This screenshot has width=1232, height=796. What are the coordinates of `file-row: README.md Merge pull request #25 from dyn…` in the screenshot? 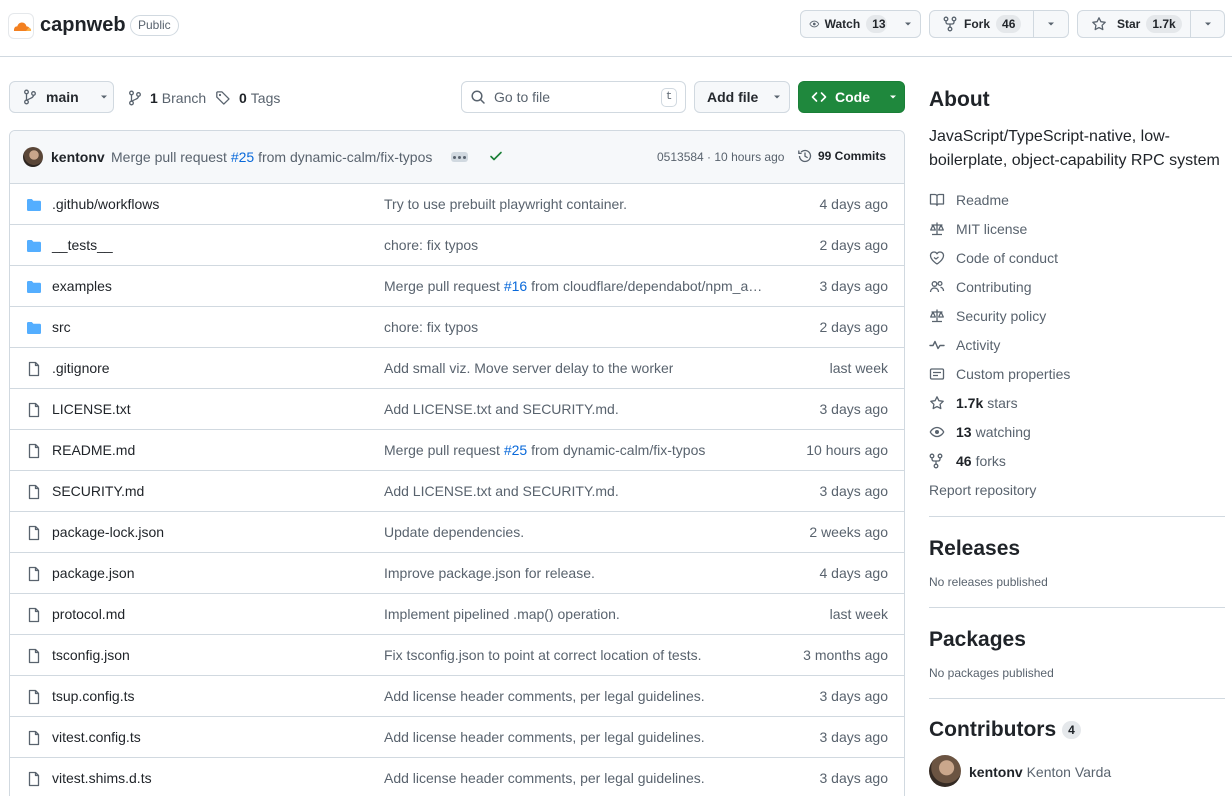 It's located at (457, 450).